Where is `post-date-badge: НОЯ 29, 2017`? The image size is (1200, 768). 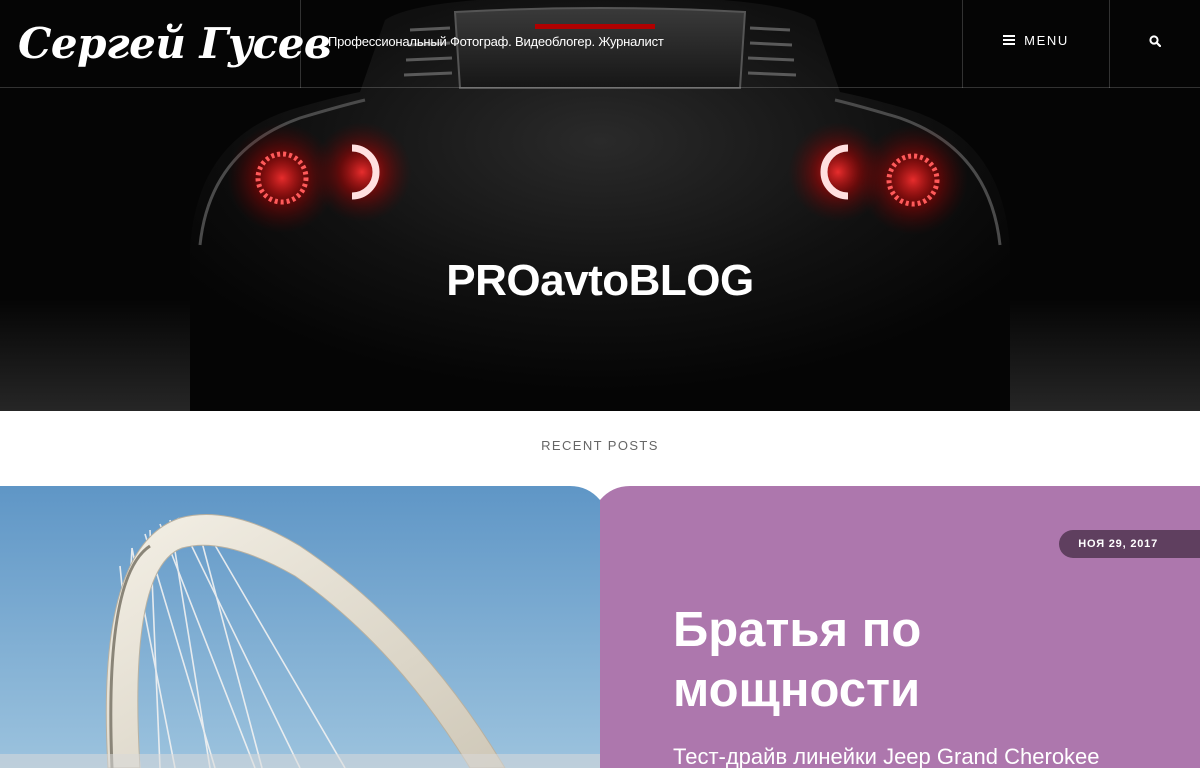 post-date-badge: НОЯ 29, 2017 is located at coordinates (1129, 544).